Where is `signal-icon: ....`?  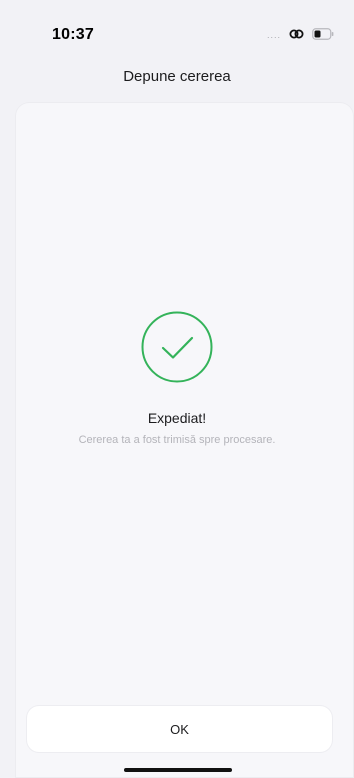 signal-icon: .... is located at coordinates (273, 35).